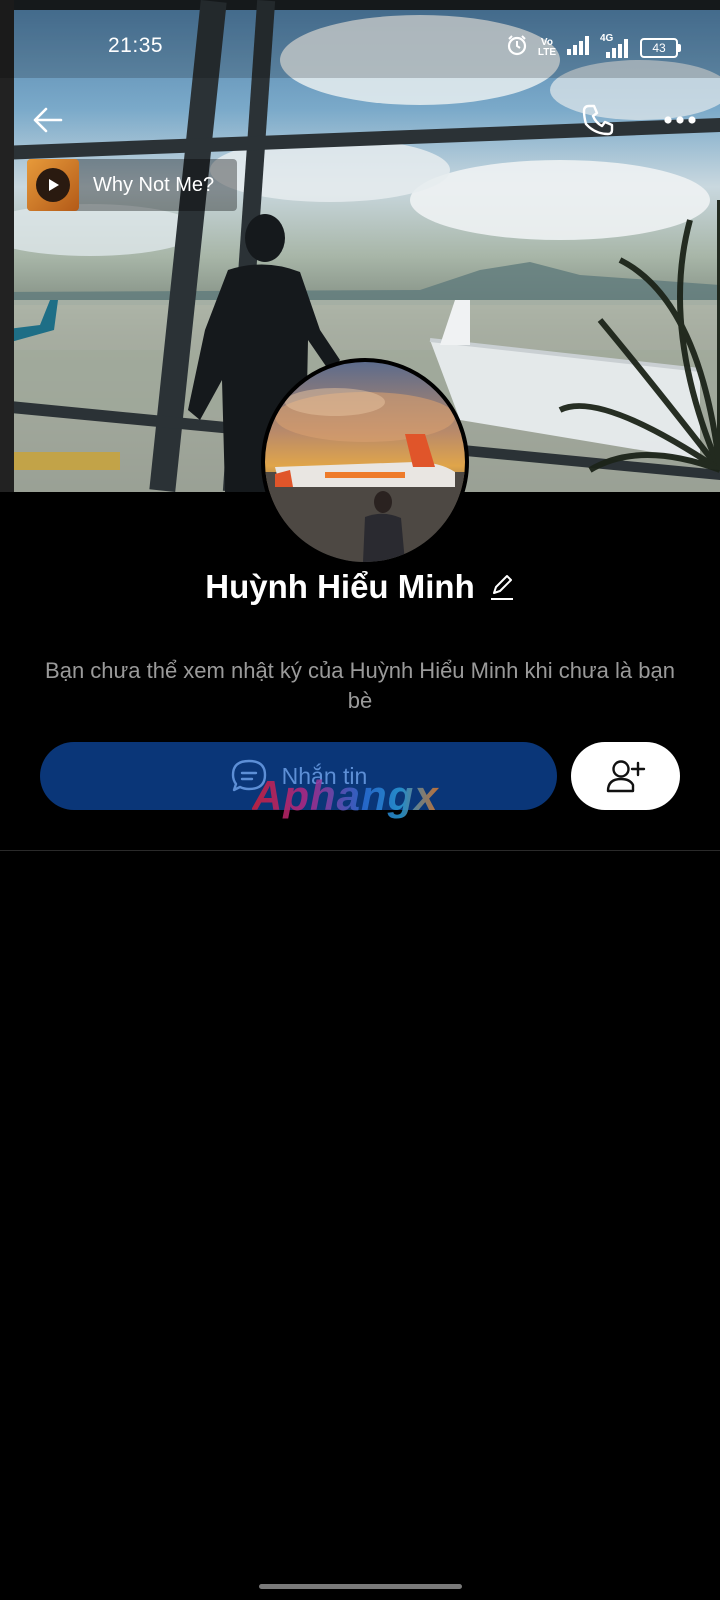 Image resolution: width=720 pixels, height=1600 pixels. I want to click on play-icon, so click(54, 185).